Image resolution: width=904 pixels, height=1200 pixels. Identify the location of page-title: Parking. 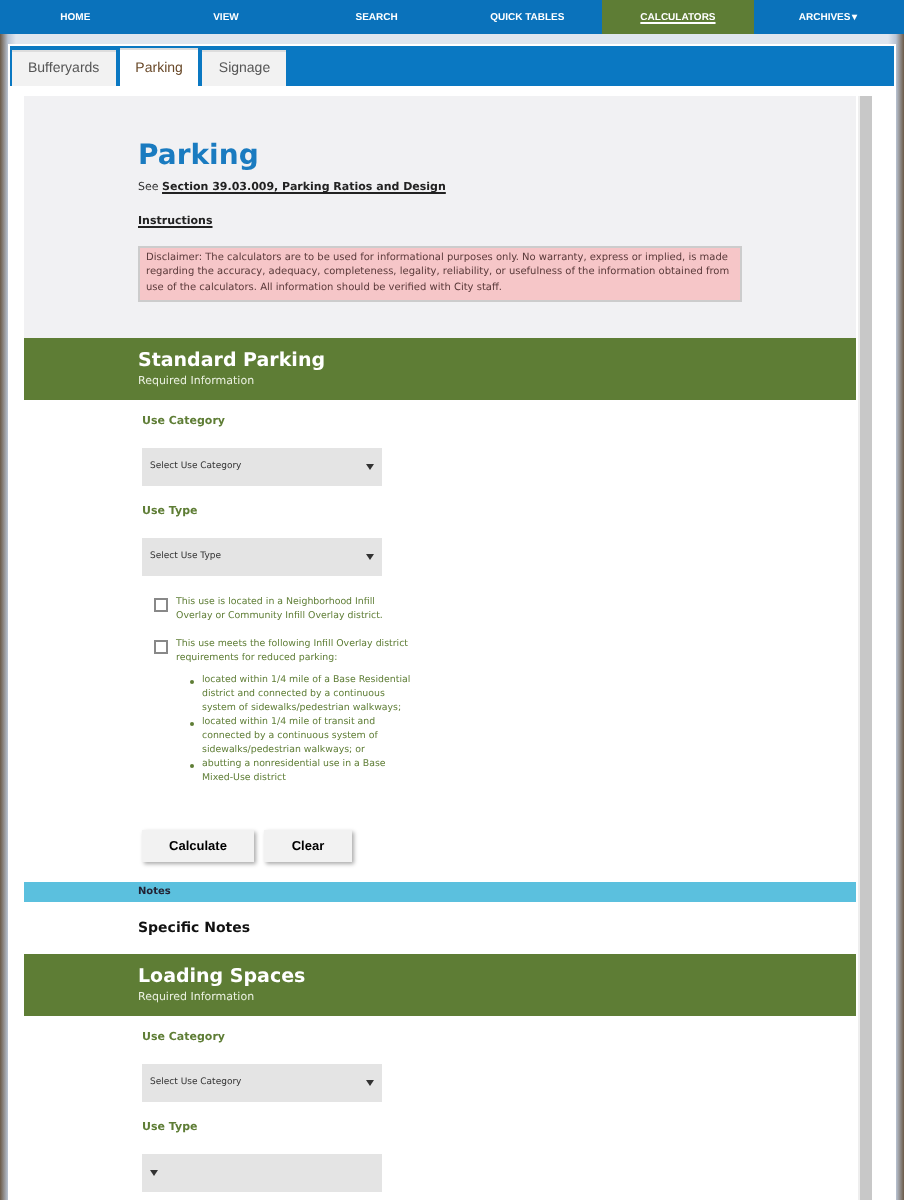
(199, 156).